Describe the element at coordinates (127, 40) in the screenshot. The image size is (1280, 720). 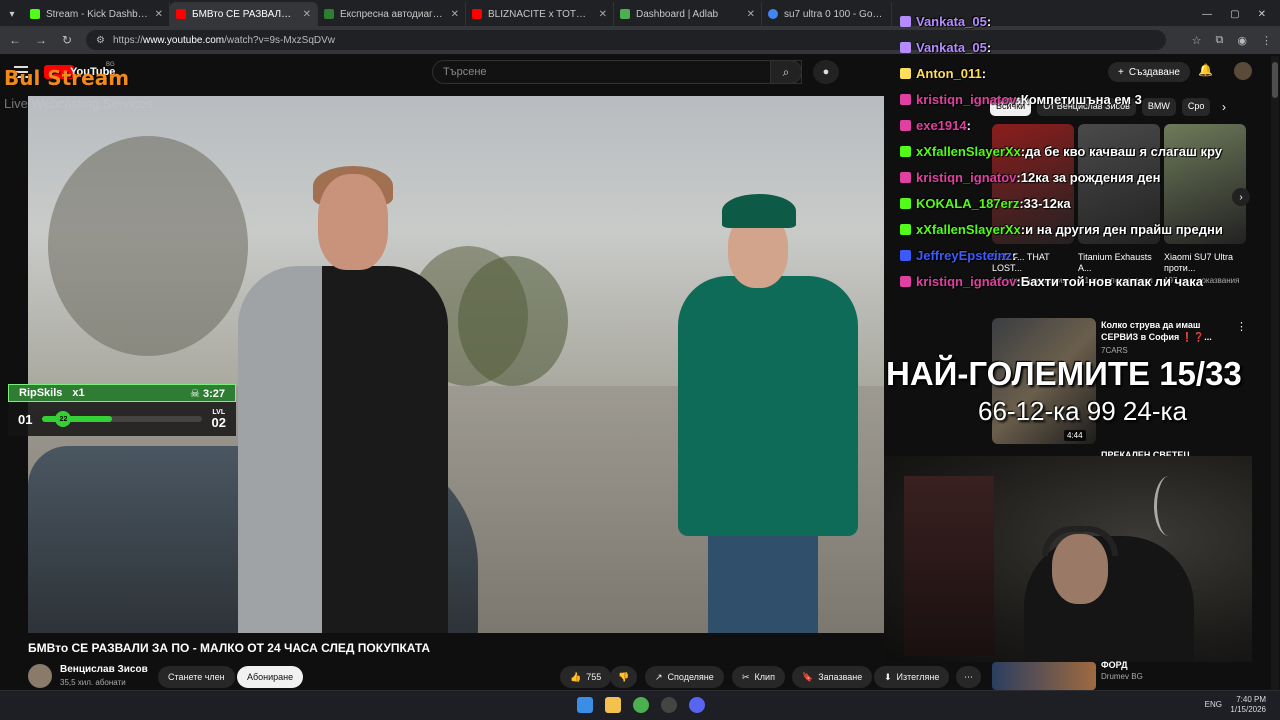
I see `url-scheme: https://` at that location.